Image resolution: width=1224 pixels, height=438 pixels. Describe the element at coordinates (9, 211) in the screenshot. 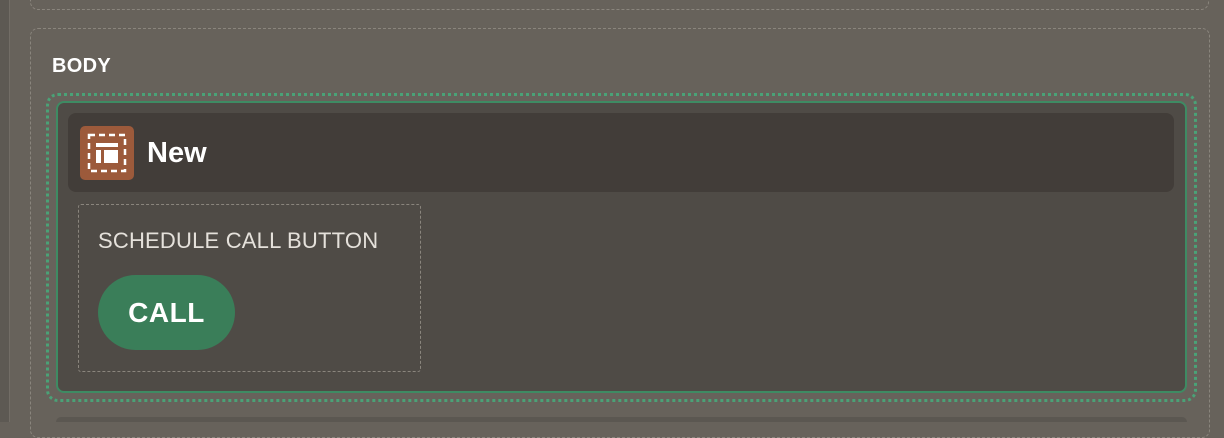

I see `left-rail-divider` at that location.